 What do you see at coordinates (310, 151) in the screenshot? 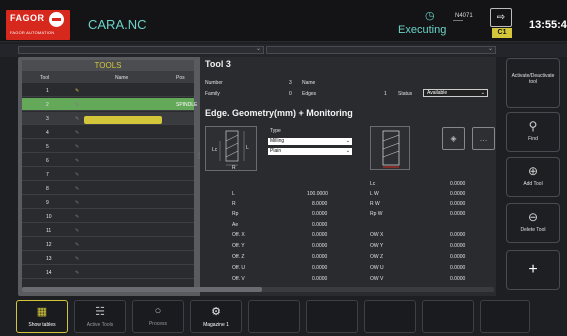
I see `subtype-select: Plain ⌄` at bounding box center [310, 151].